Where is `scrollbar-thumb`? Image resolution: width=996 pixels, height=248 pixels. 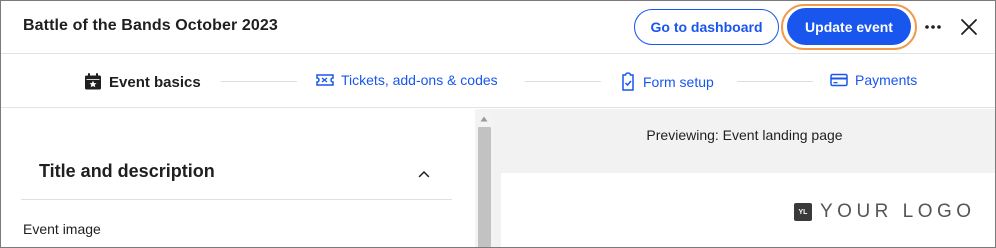 scrollbar-thumb is located at coordinates (484, 187).